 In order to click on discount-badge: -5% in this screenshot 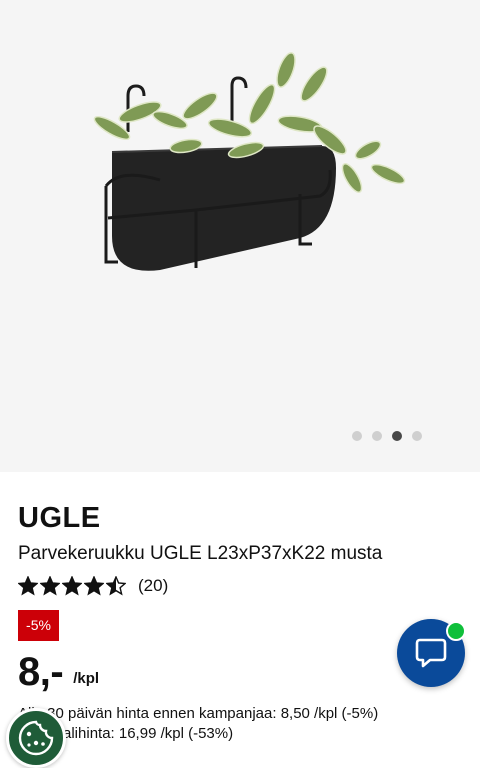, I will do `click(38, 625)`.